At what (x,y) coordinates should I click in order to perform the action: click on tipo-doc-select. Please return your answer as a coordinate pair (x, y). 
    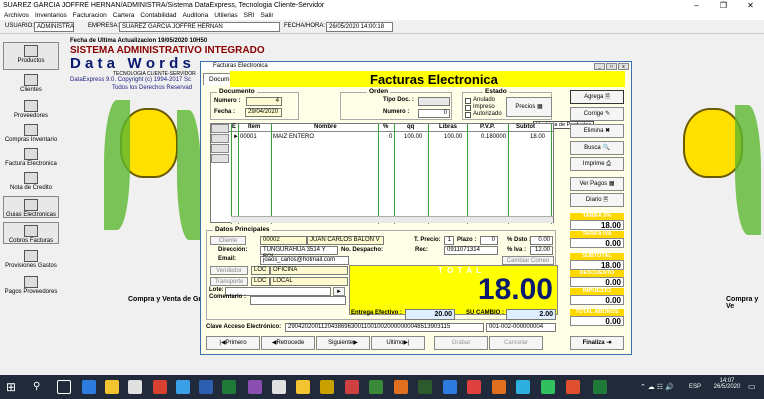
    Looking at the image, I should click on (434, 101).